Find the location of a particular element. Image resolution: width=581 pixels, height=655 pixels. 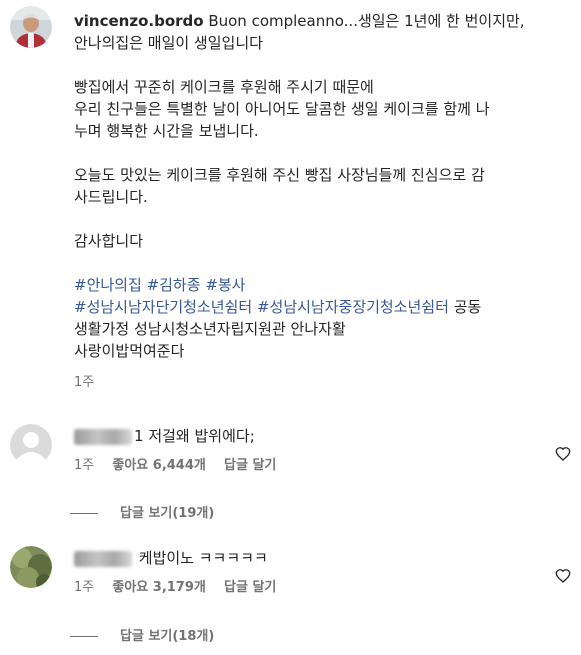

caption-line2-text: 안나의집은 매일이 생일입니다 is located at coordinates (168, 43).